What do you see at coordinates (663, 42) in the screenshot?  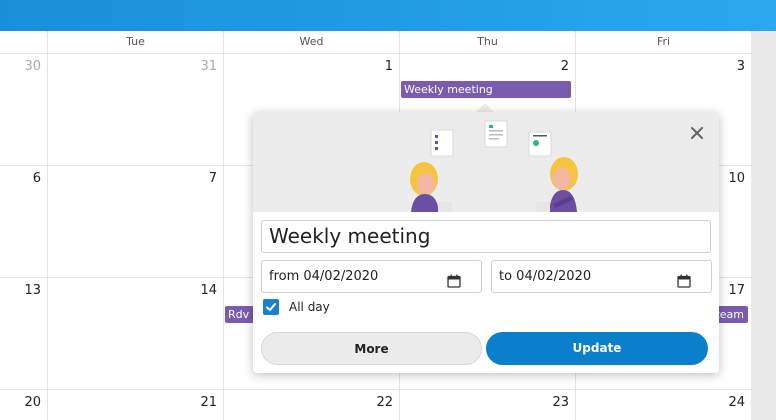 I see `day-header-fri: Fri` at bounding box center [663, 42].